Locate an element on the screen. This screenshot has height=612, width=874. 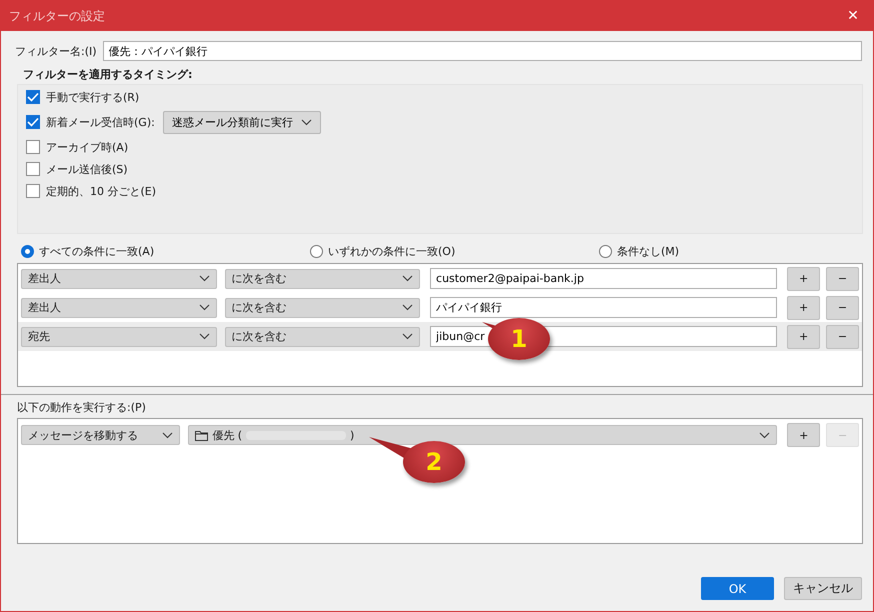
filter-name-field: 優先：パイパイ銀行 is located at coordinates (482, 51).